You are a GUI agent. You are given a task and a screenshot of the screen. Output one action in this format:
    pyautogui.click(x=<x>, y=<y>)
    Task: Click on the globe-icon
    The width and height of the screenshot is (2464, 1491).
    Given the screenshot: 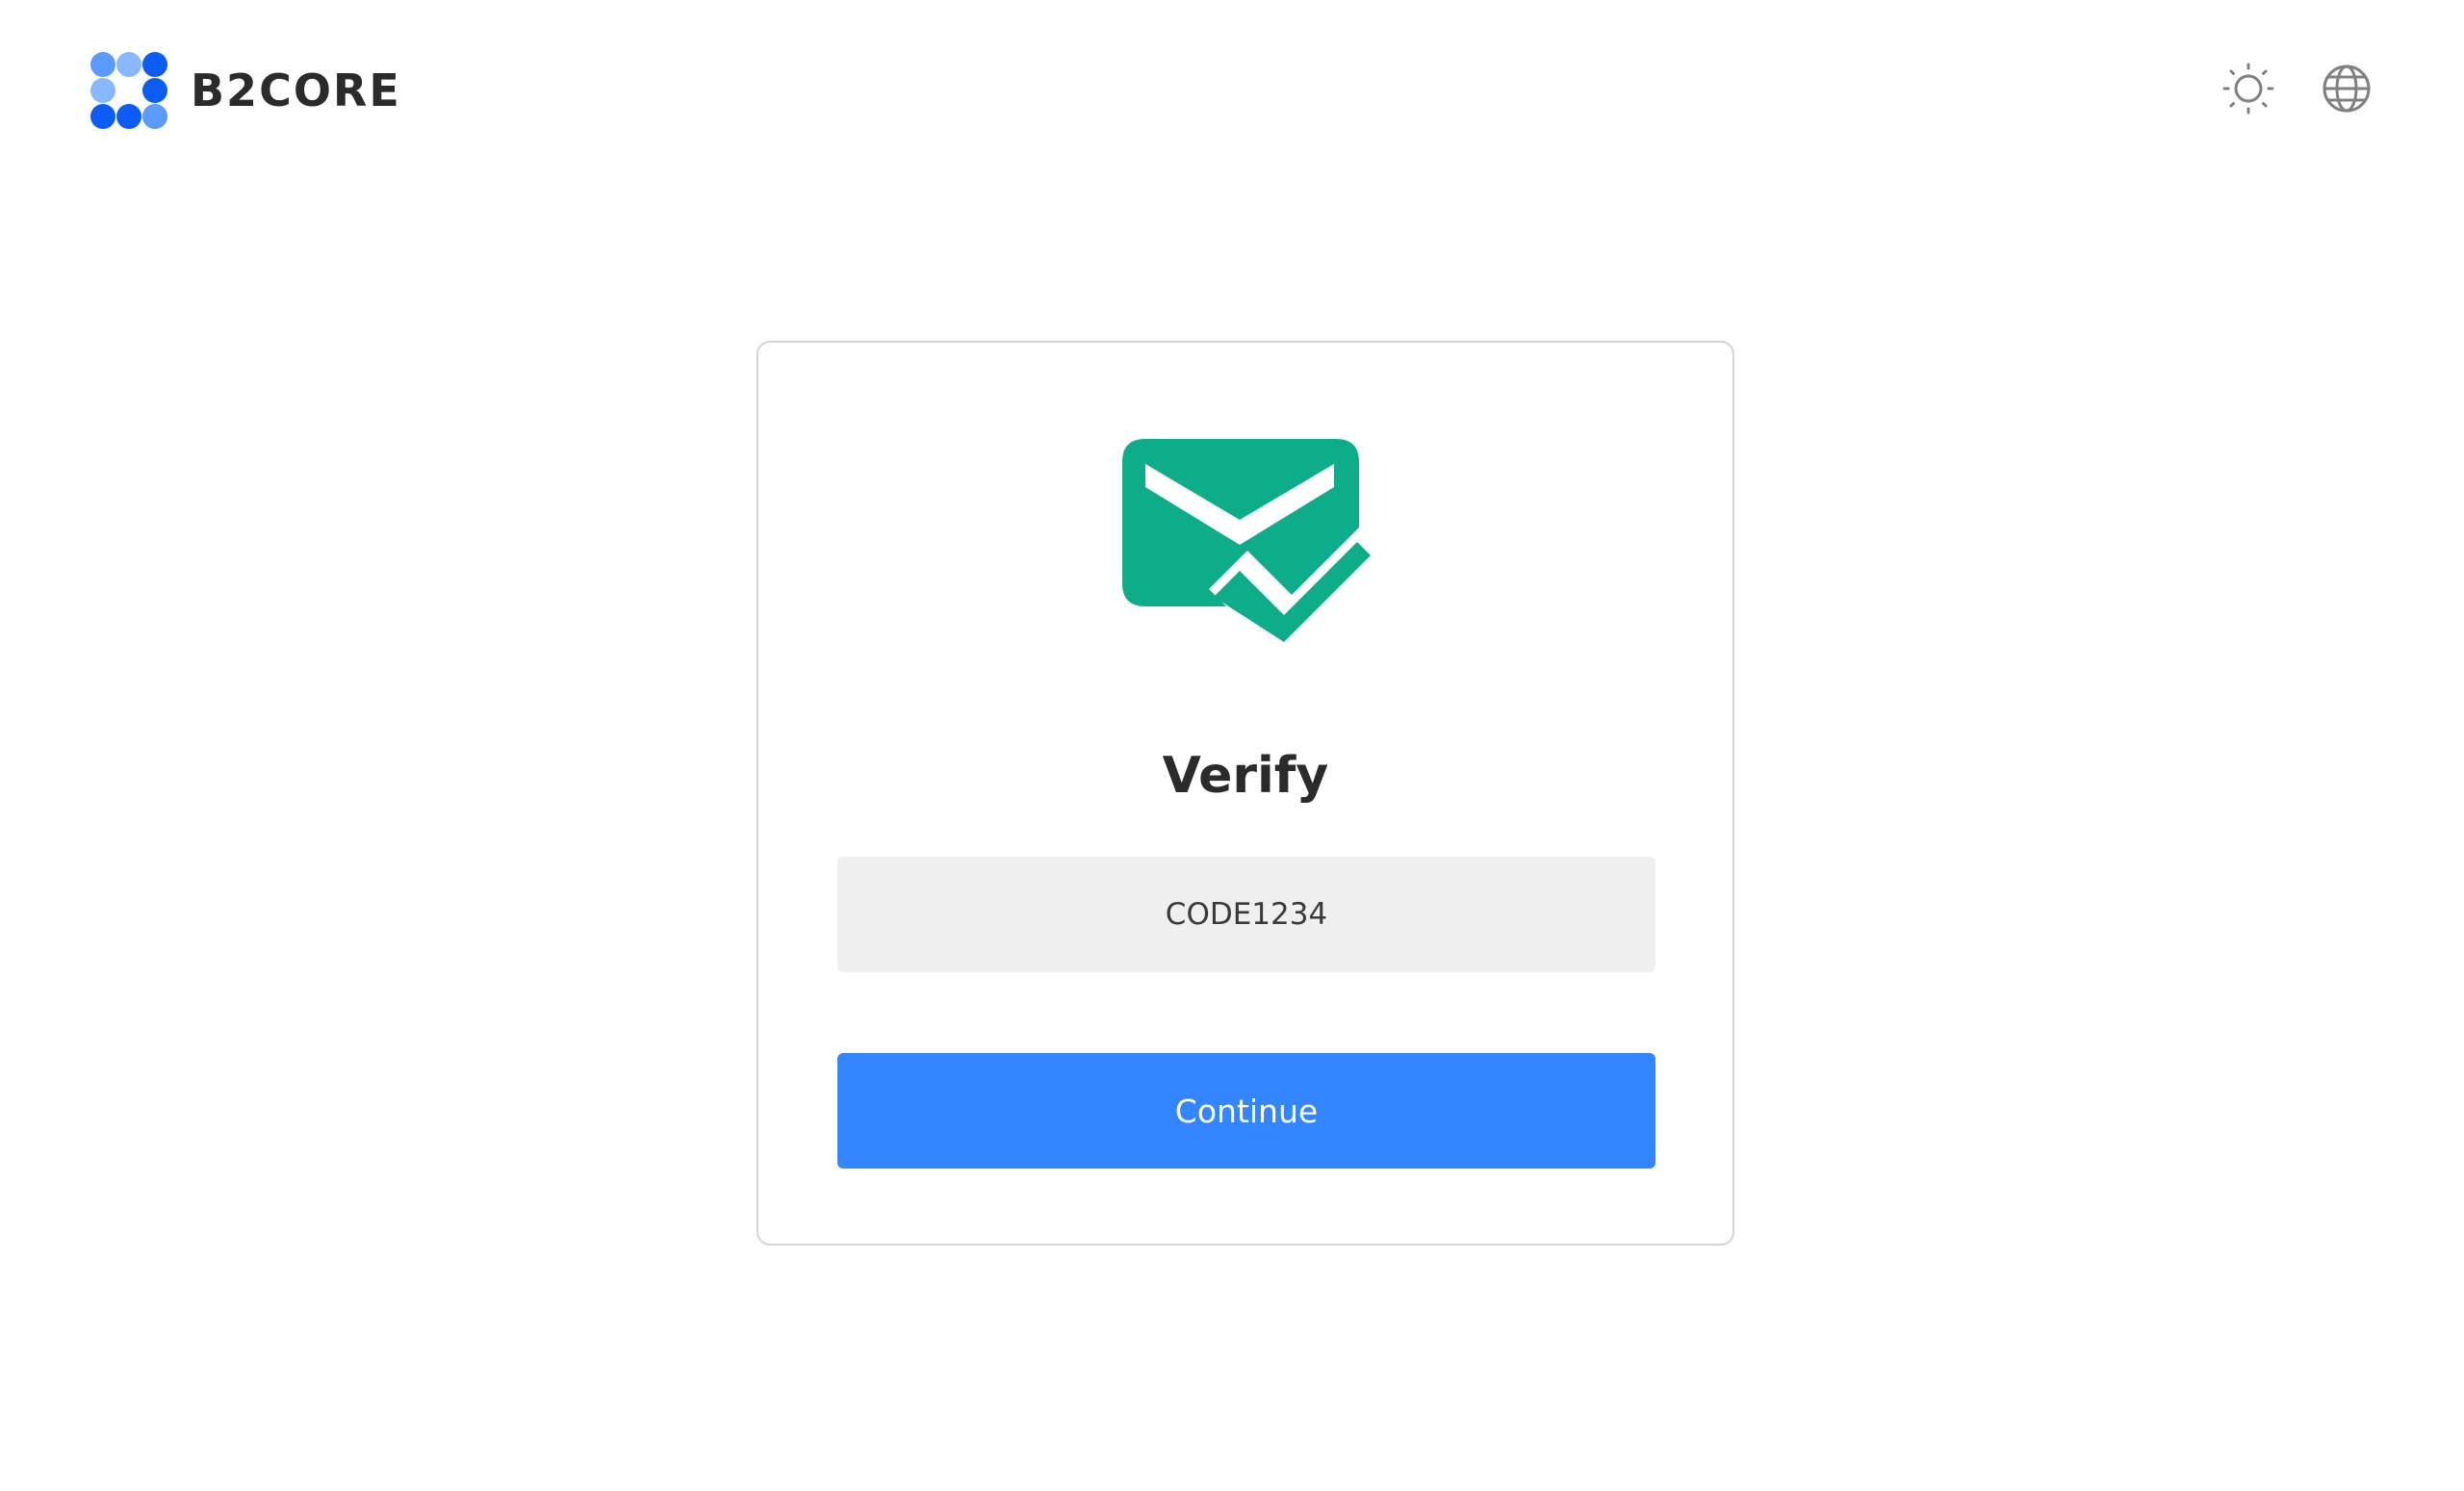 What is the action you would take?
    pyautogui.click(x=2347, y=88)
    